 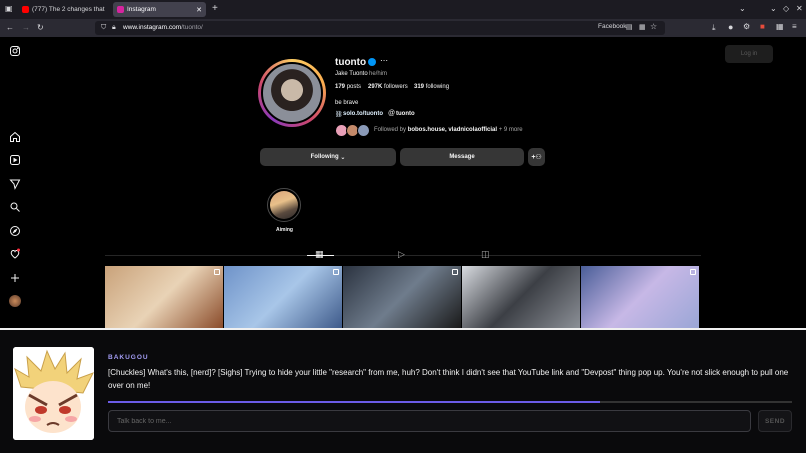 I want to click on following-button: Following ⌄, so click(x=328, y=157).